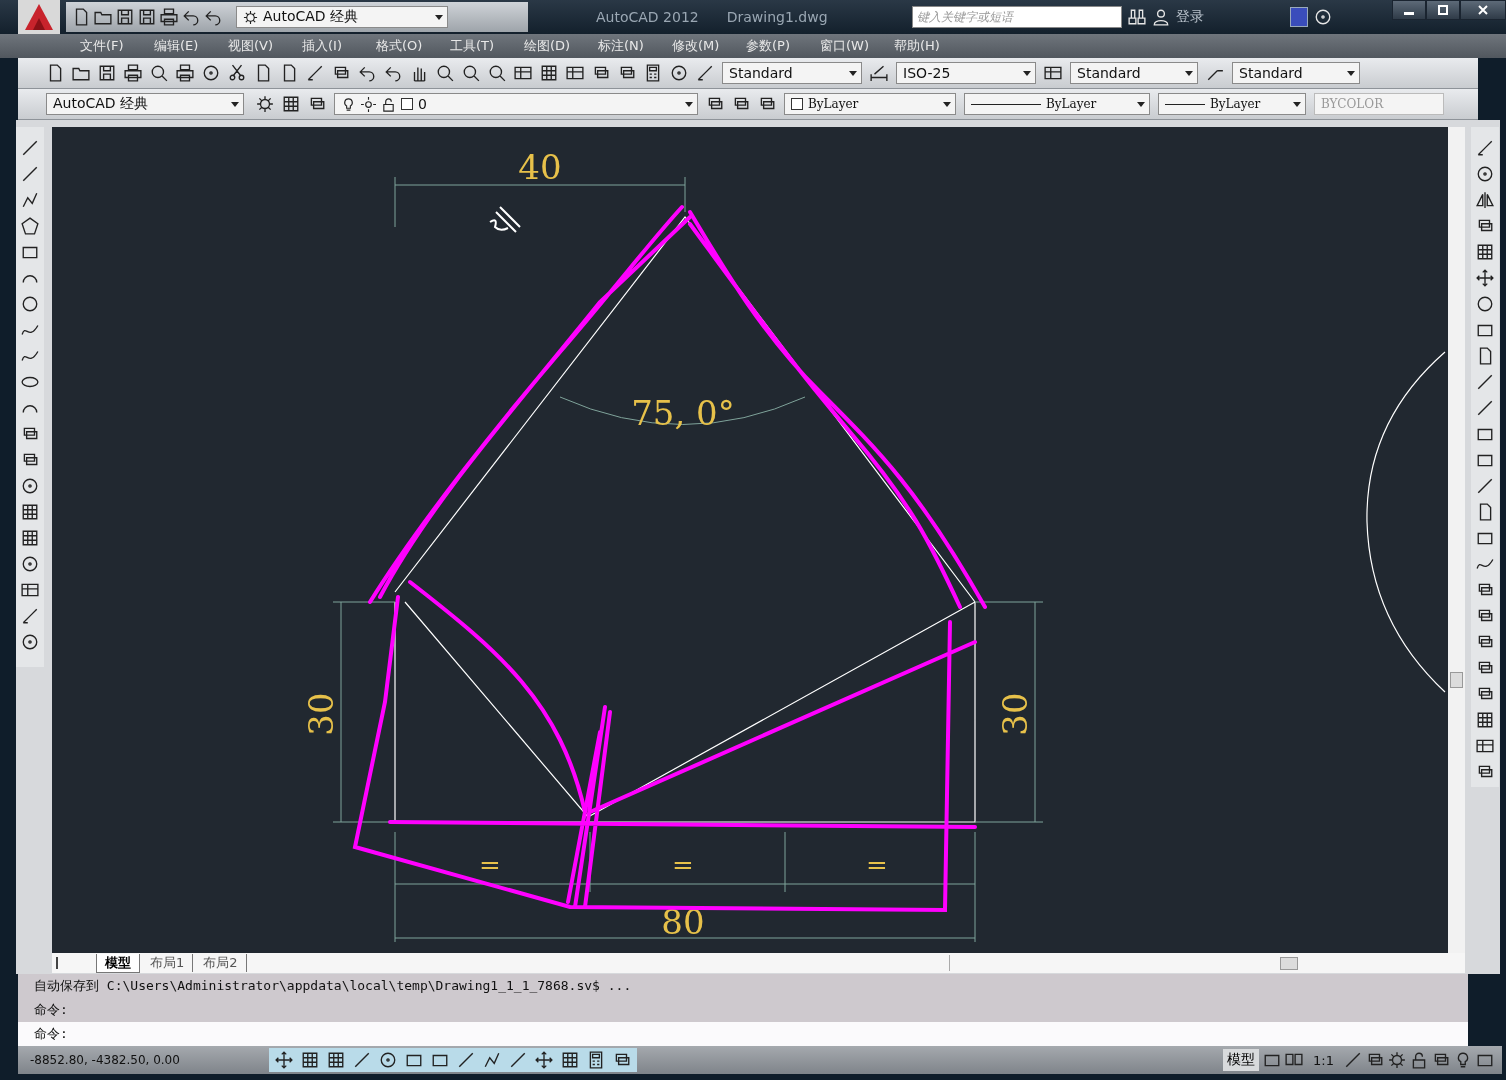 This screenshot has width=1506, height=1080. What do you see at coordinates (792, 73) in the screenshot?
I see `text-style-dropdown: Standard` at bounding box center [792, 73].